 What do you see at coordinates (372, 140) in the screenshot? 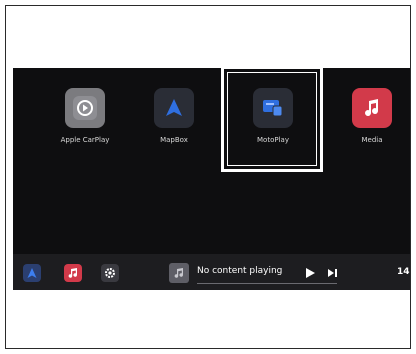
I see `app-label: Media` at bounding box center [372, 140].